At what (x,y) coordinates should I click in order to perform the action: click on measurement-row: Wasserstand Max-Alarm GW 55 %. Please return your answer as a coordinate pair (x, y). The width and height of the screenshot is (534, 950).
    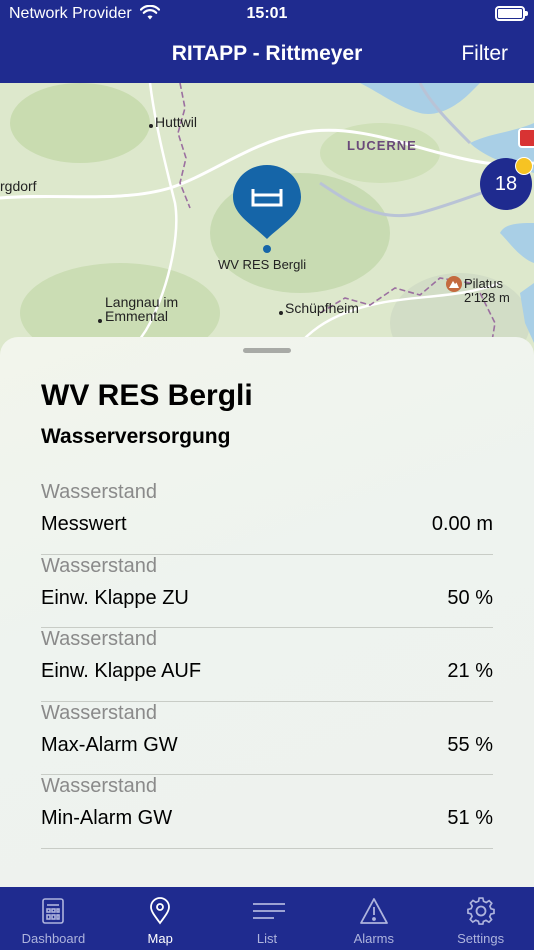
    Looking at the image, I should click on (267, 738).